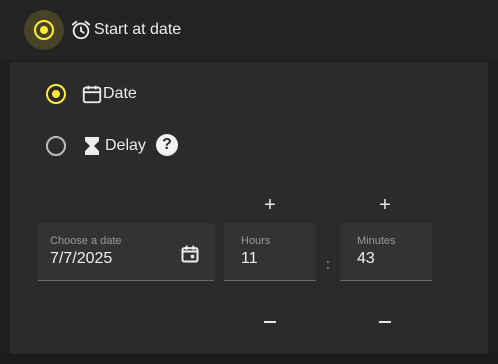 The height and width of the screenshot is (364, 498). Describe the element at coordinates (270, 252) in the screenshot. I see `hours-field: Hours 11` at that location.